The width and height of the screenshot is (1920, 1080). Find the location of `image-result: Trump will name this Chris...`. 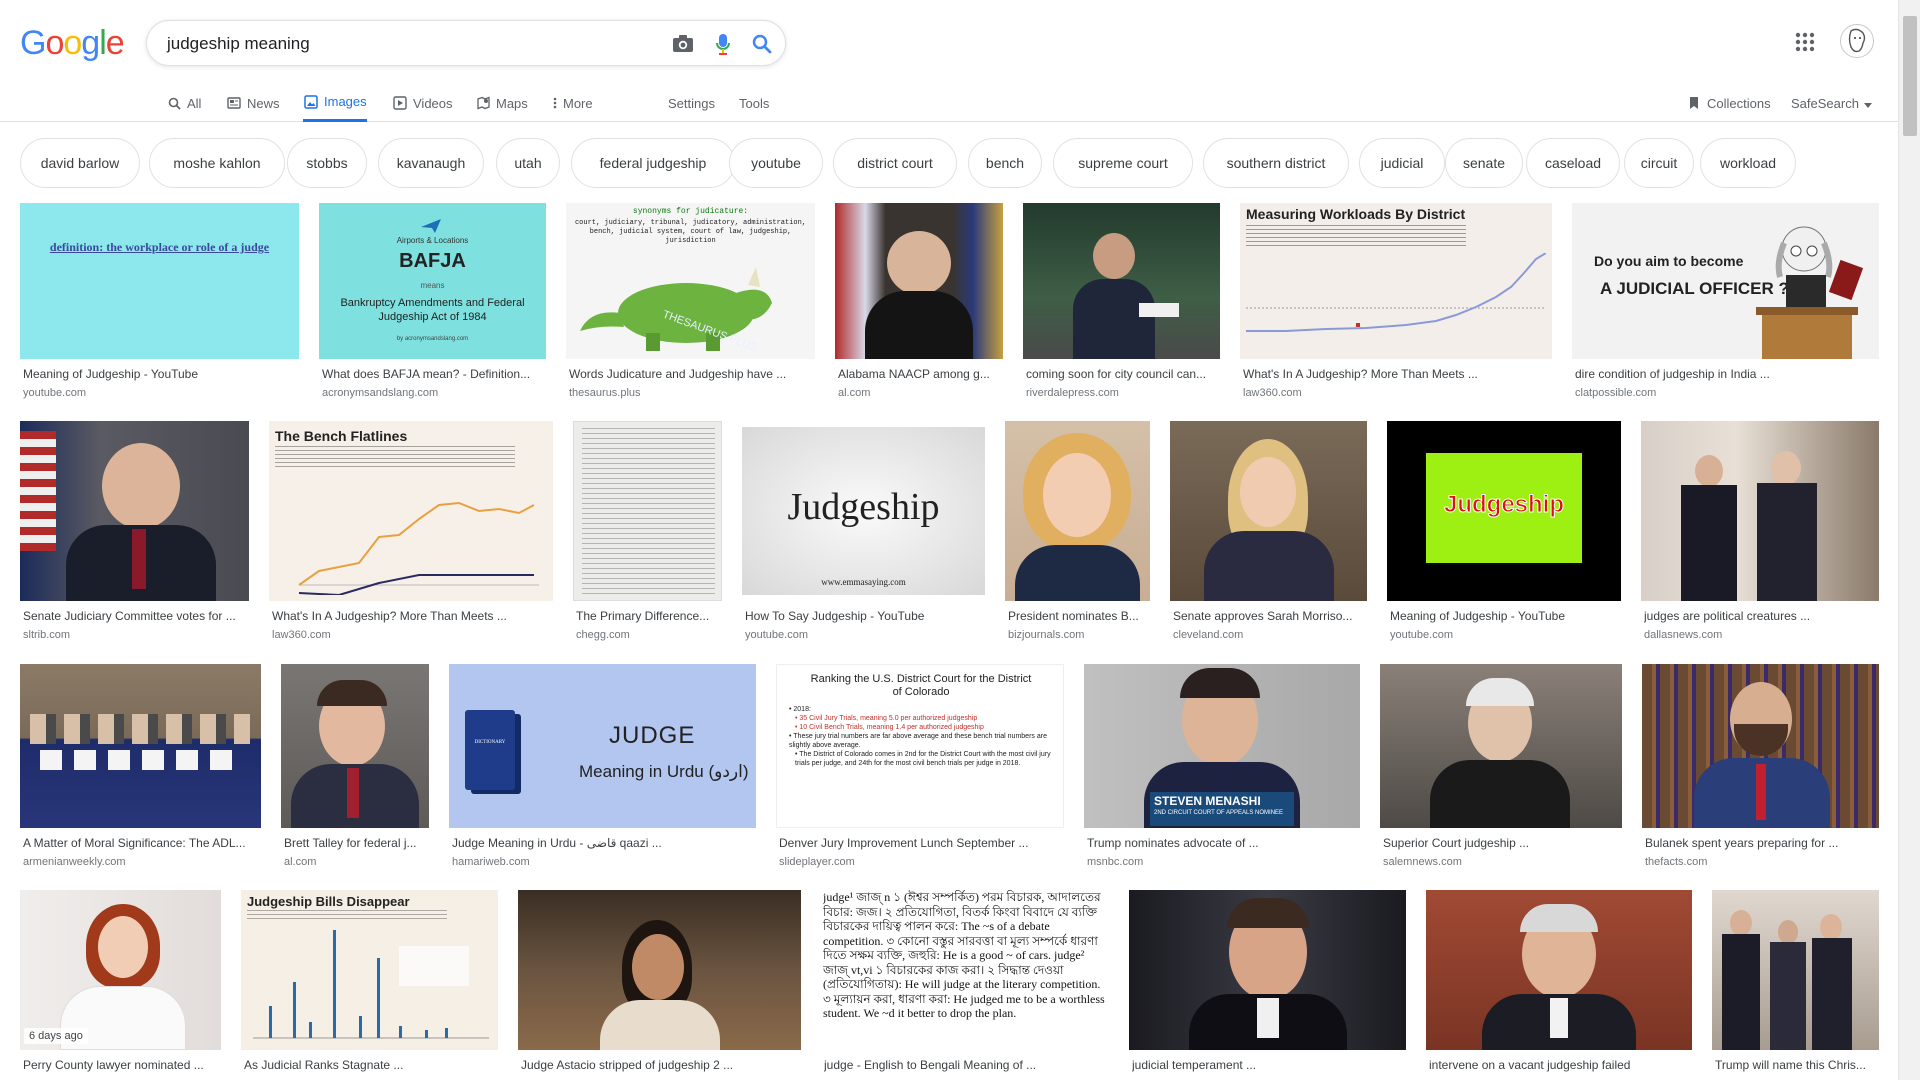

image-result: Trump will name this Chris... is located at coordinates (1795, 985).